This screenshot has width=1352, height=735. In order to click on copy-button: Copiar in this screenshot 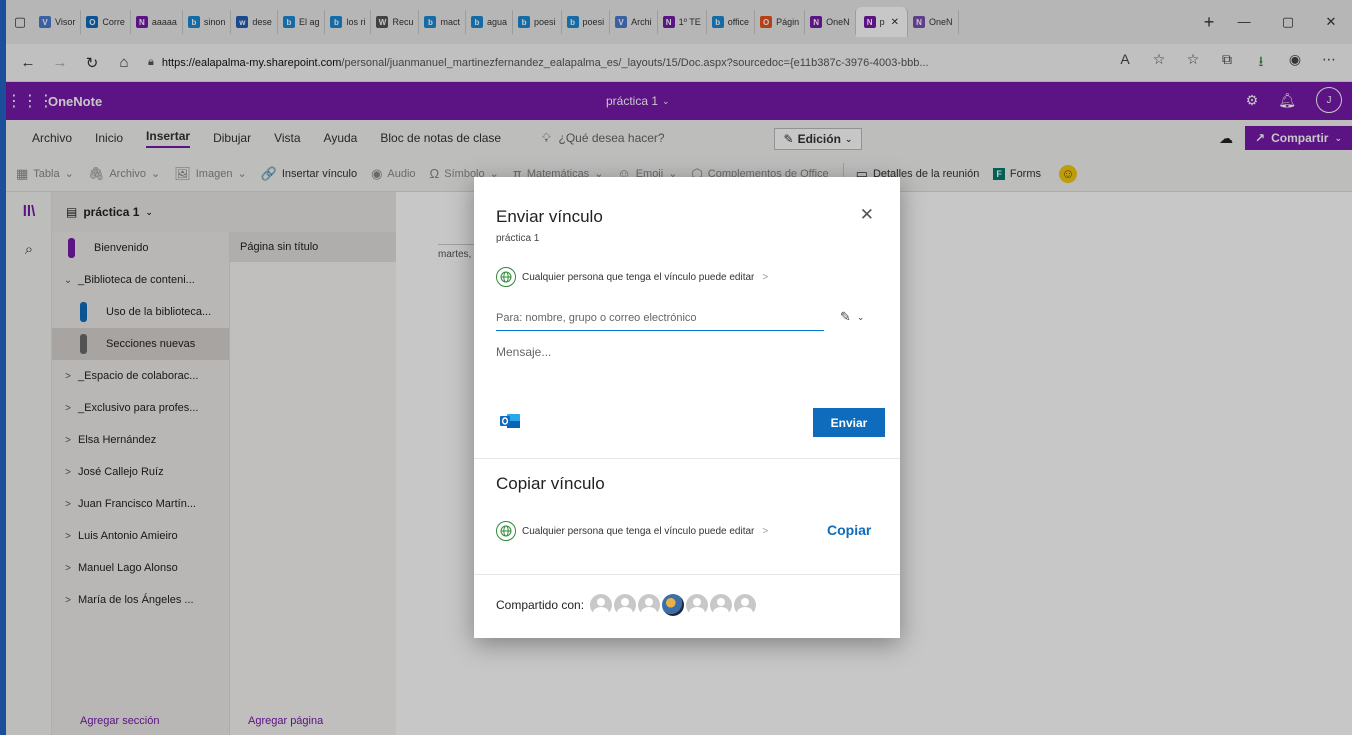, I will do `click(849, 530)`.